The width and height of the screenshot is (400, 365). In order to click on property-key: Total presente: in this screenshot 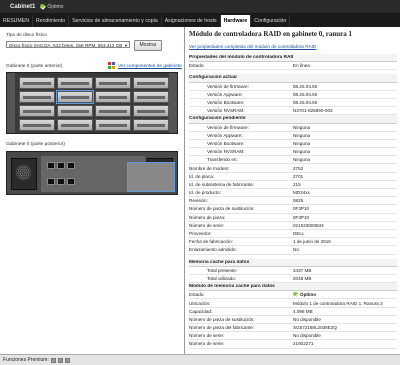, I will do `click(222, 270)`.